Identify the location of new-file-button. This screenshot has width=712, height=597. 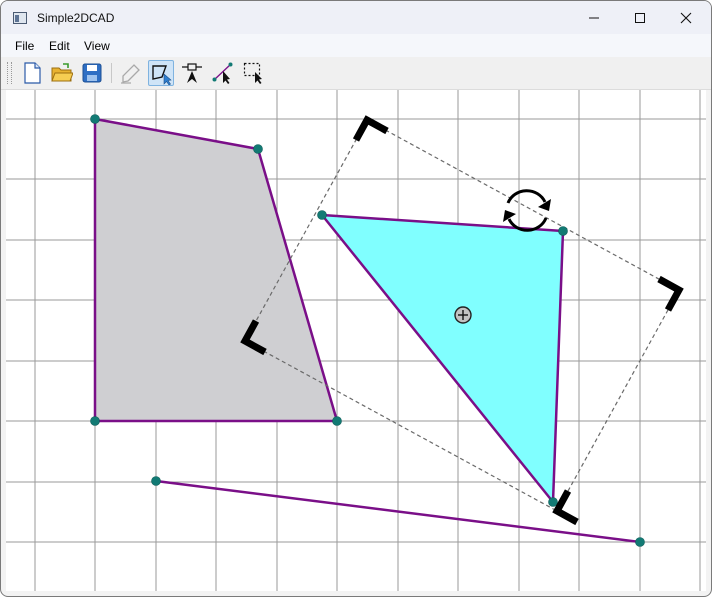
(32, 73).